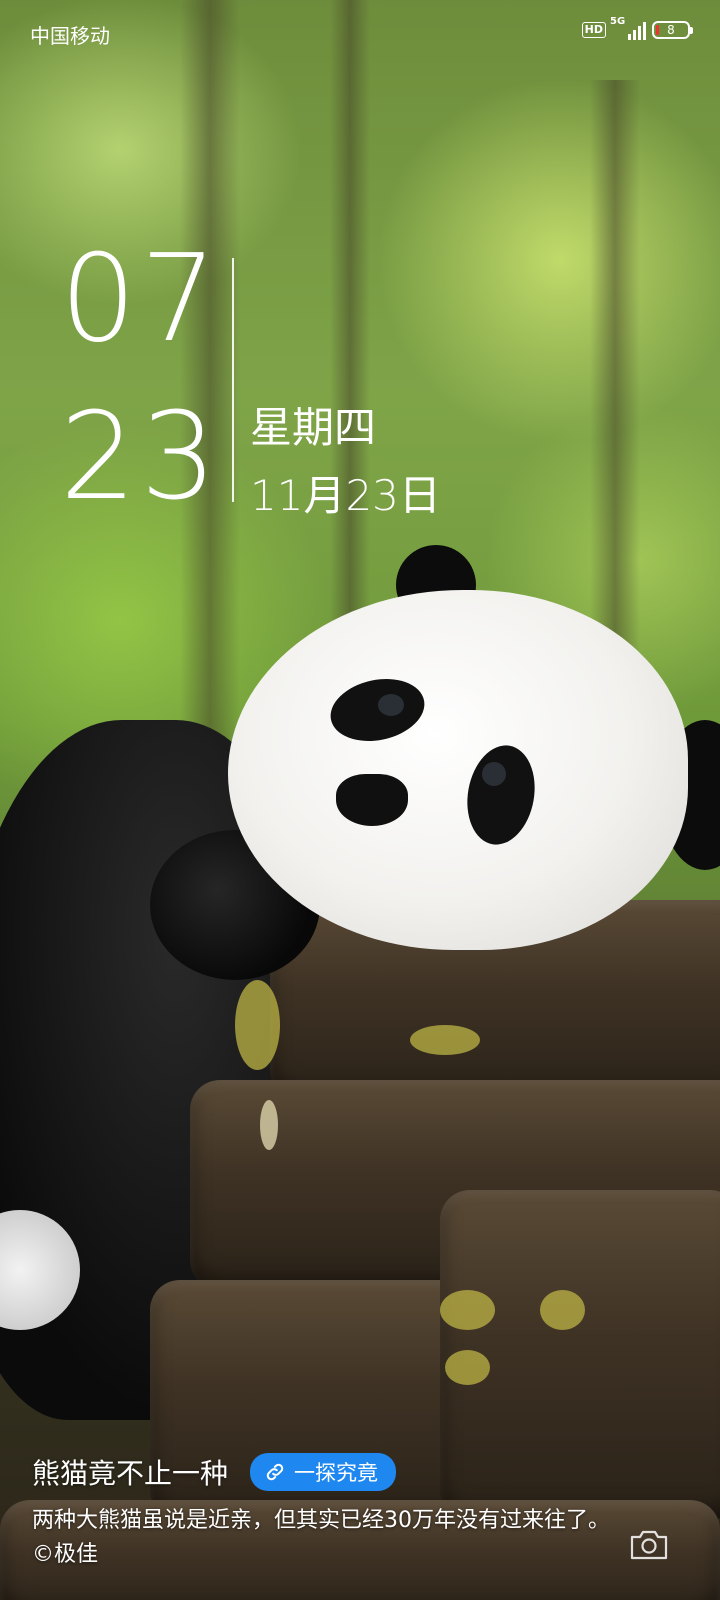  I want to click on battery-icon: 8, so click(672, 30).